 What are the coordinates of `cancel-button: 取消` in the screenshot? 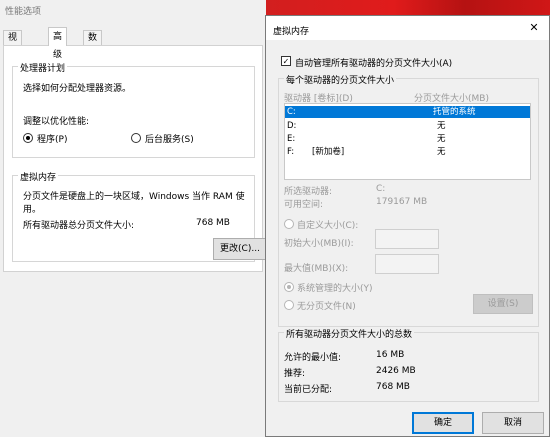 It's located at (513, 423).